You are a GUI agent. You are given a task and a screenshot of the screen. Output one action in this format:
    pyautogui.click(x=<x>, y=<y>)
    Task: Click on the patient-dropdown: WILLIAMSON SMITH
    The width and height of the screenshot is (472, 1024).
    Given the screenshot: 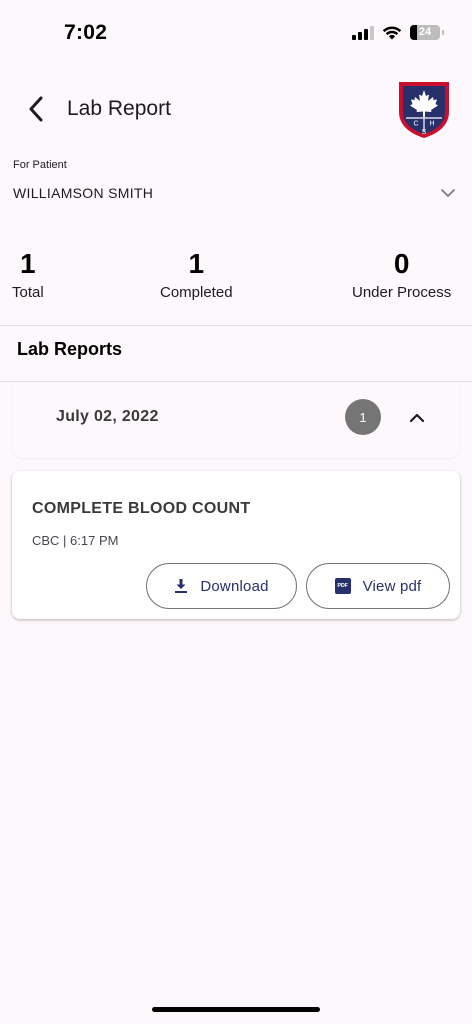 What is the action you would take?
    pyautogui.click(x=236, y=193)
    